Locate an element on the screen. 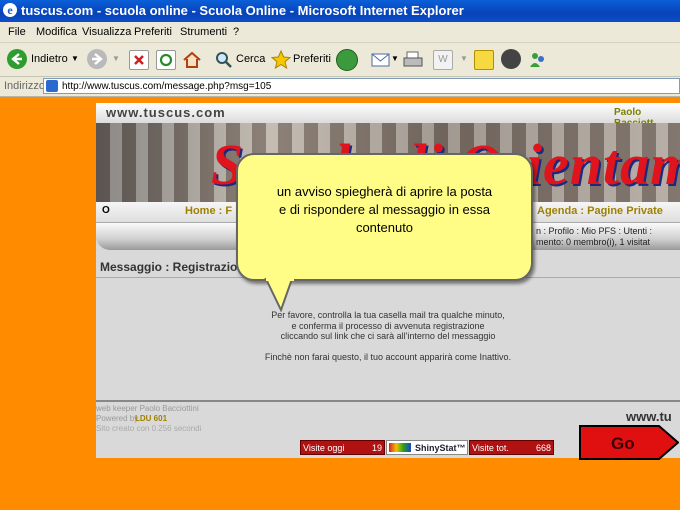  favorites-button: Preferiti is located at coordinates (312, 59).